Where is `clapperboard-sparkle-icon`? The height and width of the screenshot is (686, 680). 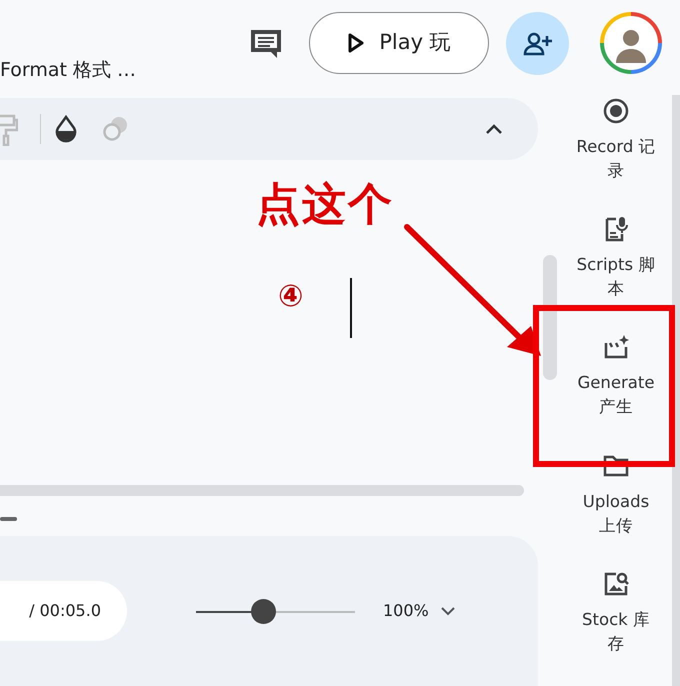
clapperboard-sparkle-icon is located at coordinates (616, 347).